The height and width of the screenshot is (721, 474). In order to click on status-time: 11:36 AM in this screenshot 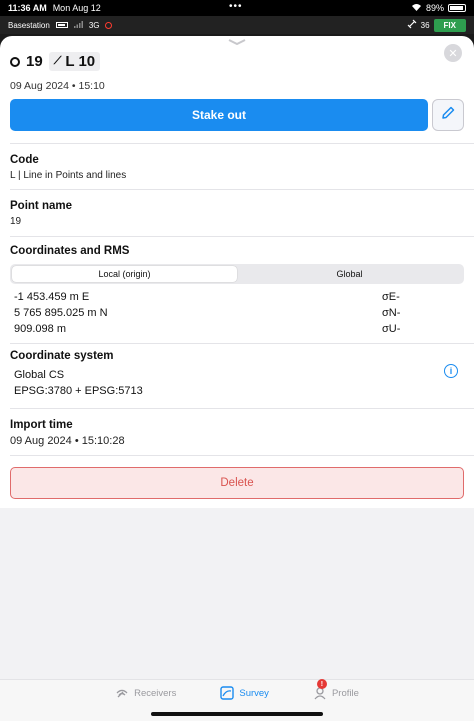, I will do `click(27, 8)`.